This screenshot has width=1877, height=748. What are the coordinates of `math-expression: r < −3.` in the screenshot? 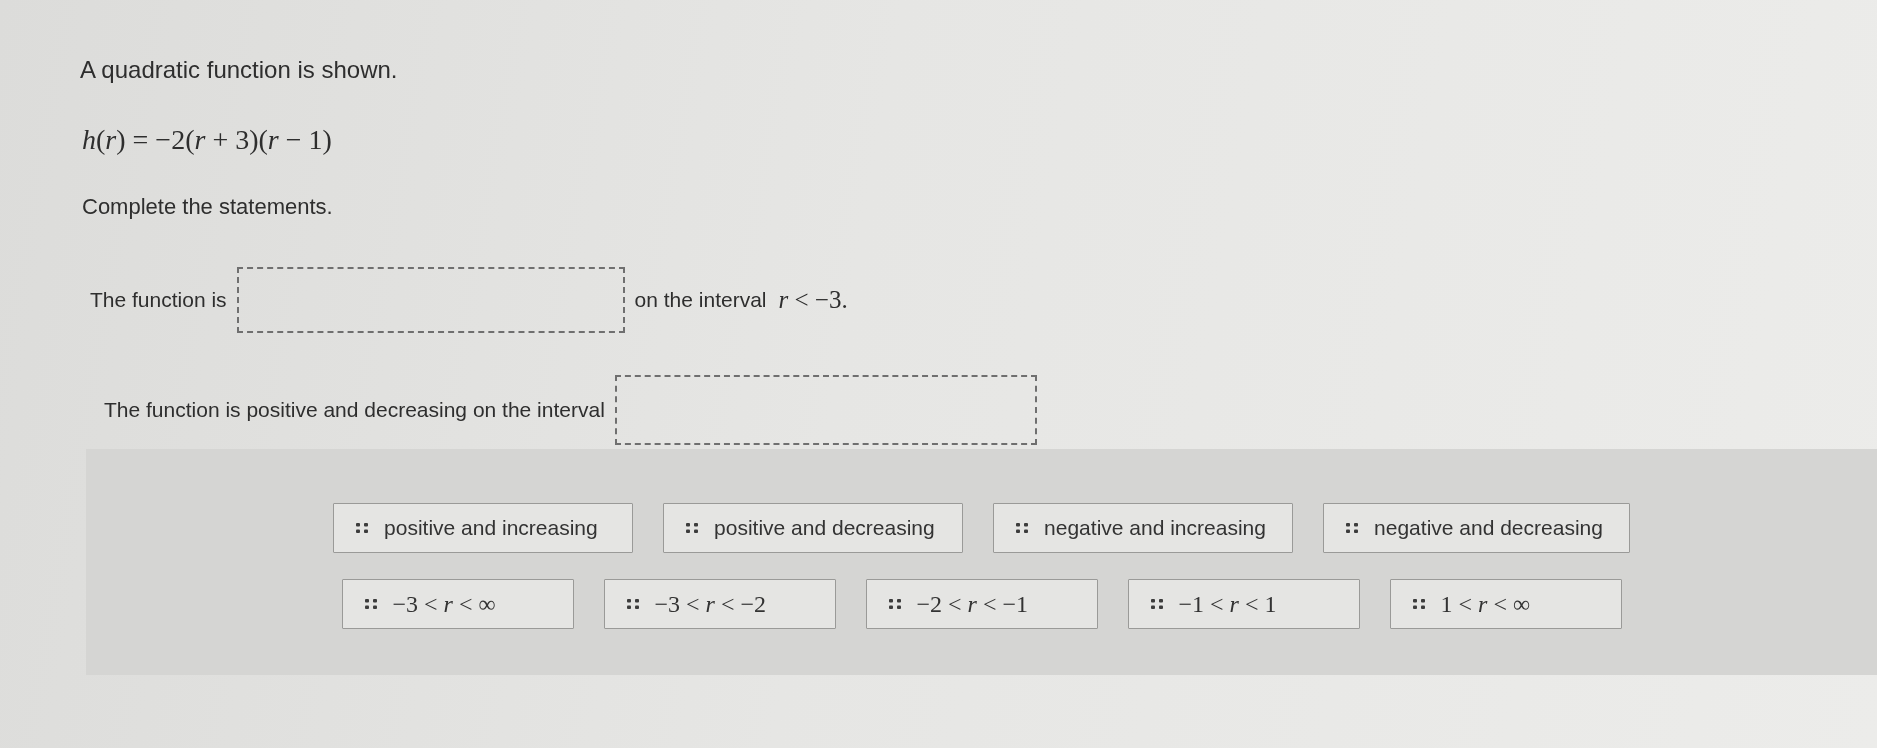 It's located at (813, 300).